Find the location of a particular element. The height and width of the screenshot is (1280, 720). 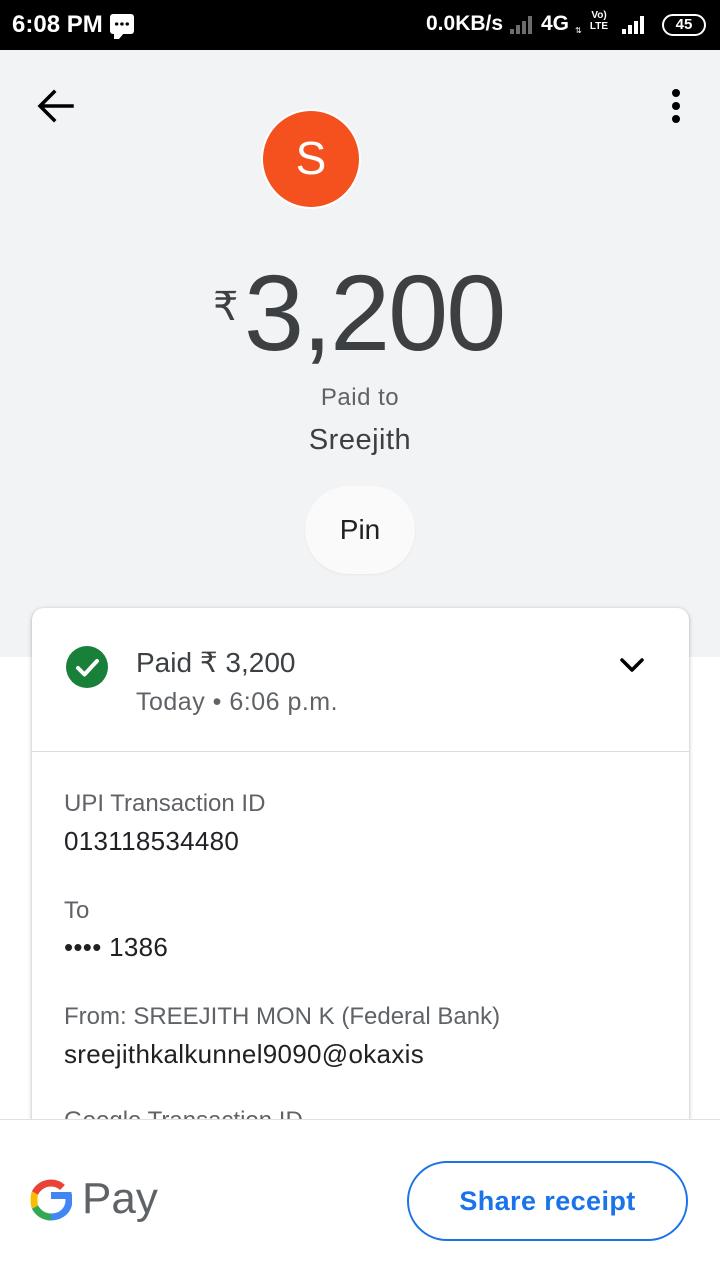

google-g-icon is located at coordinates (51, 1200).